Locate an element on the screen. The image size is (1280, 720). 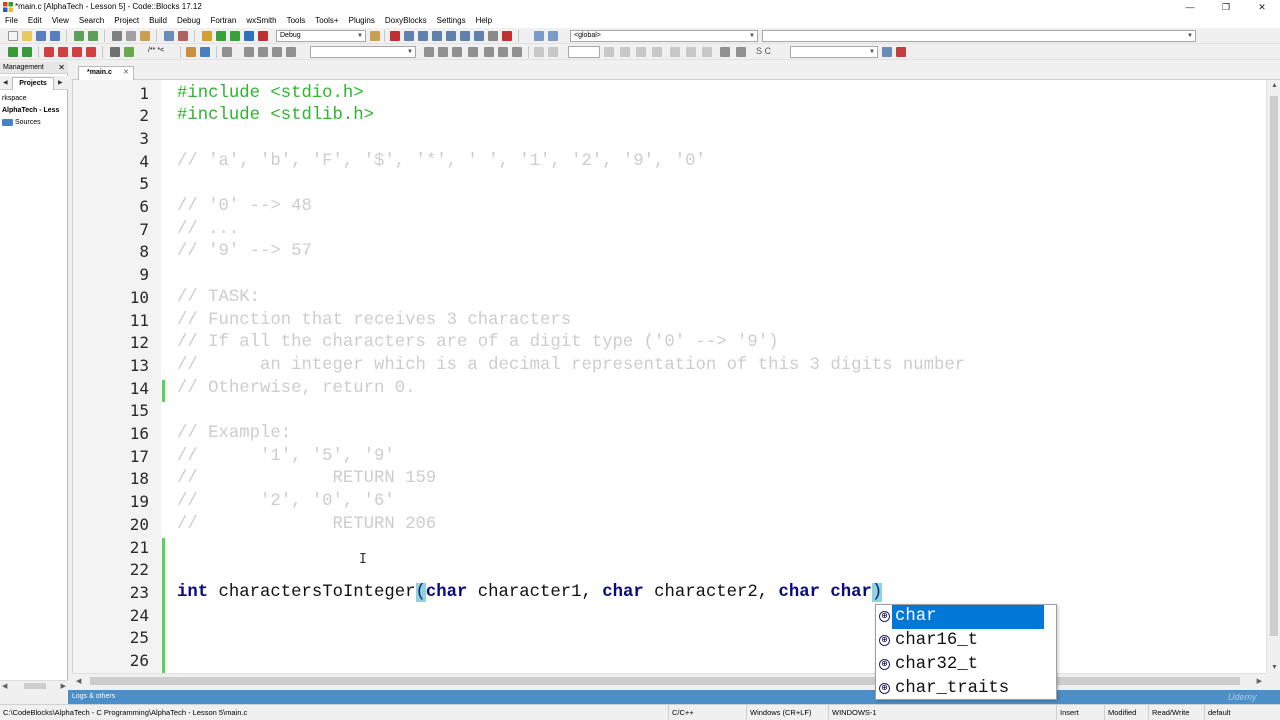
forward-icon is located at coordinates (263, 52).